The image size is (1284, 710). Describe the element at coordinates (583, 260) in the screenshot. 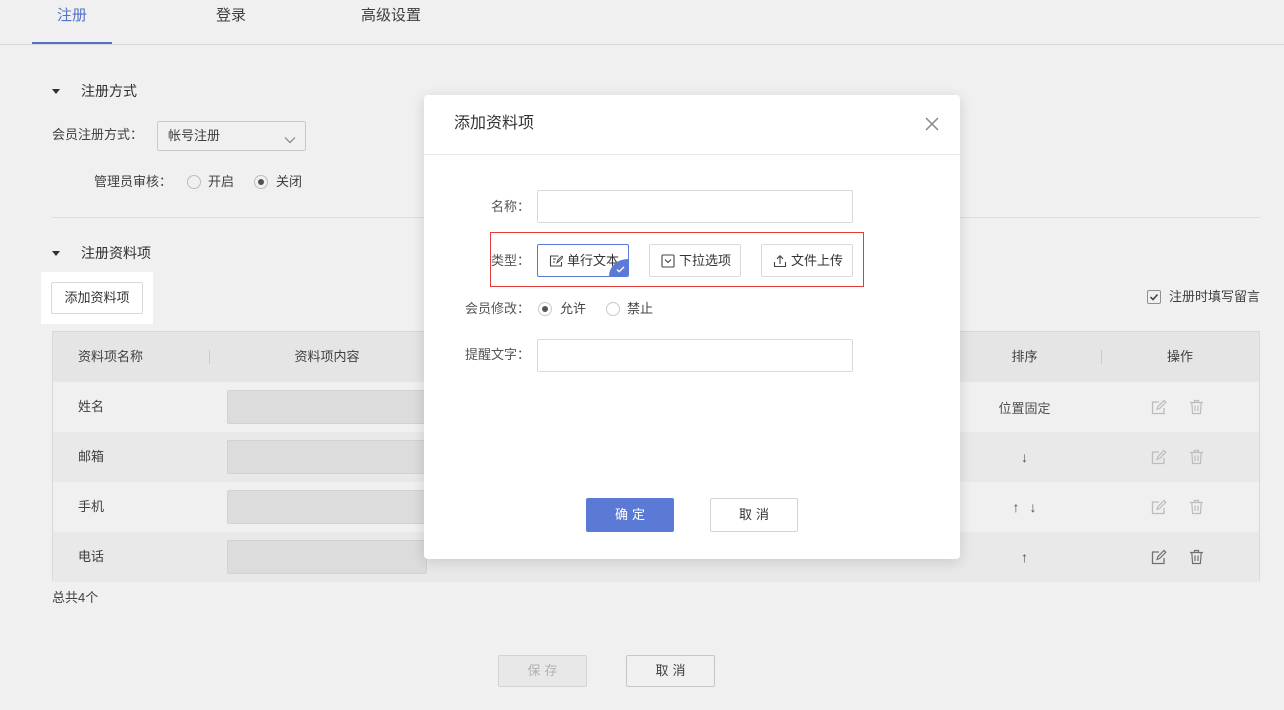

I see `type-option-single-line-text: 单行文本` at that location.